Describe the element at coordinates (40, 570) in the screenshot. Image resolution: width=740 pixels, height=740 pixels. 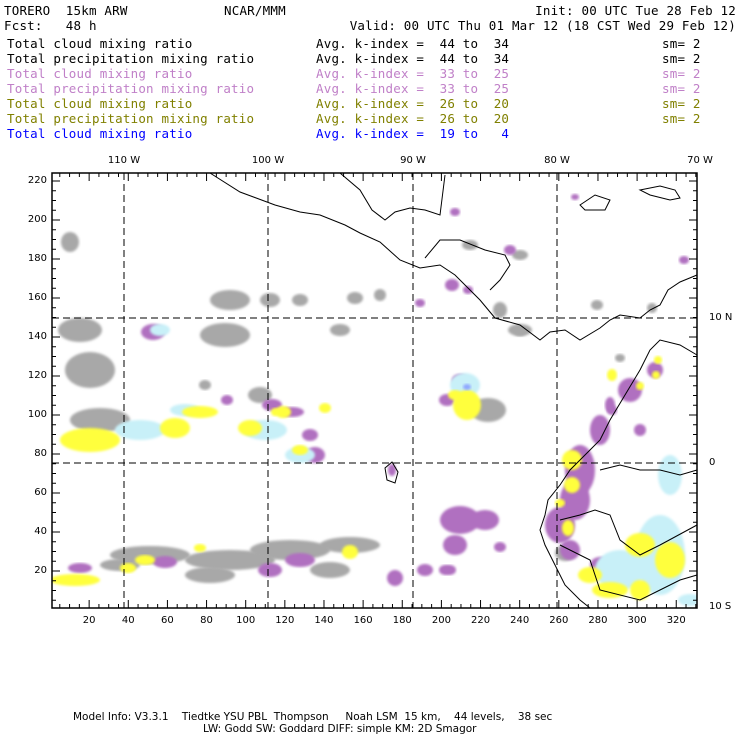
I see `y-tick-label: 20` at that location.